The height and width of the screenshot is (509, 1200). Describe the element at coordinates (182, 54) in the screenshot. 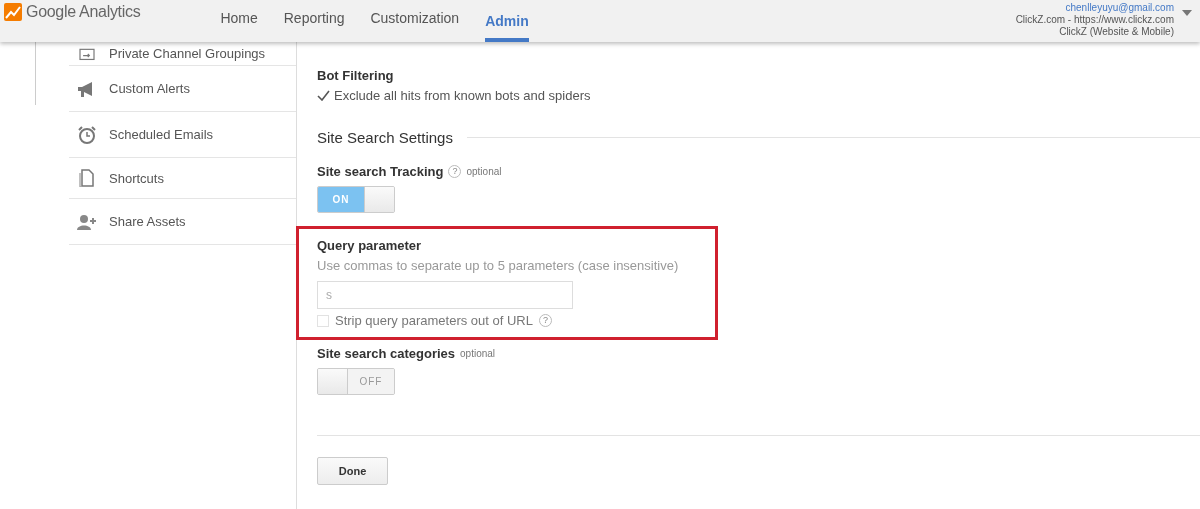

I see `sidebar-item: Private Channel Groupings` at that location.